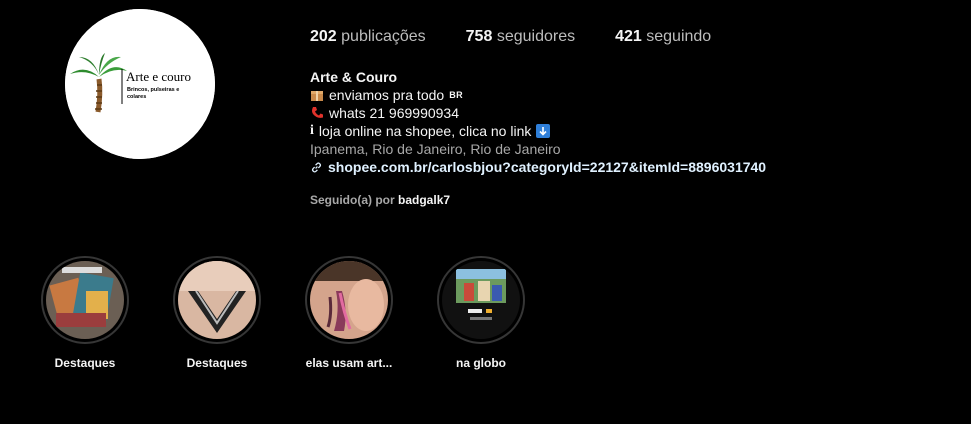 The width and height of the screenshot is (971, 424). Describe the element at coordinates (136, 97) in the screenshot. I see `logo-subtitle-2: colares` at that location.